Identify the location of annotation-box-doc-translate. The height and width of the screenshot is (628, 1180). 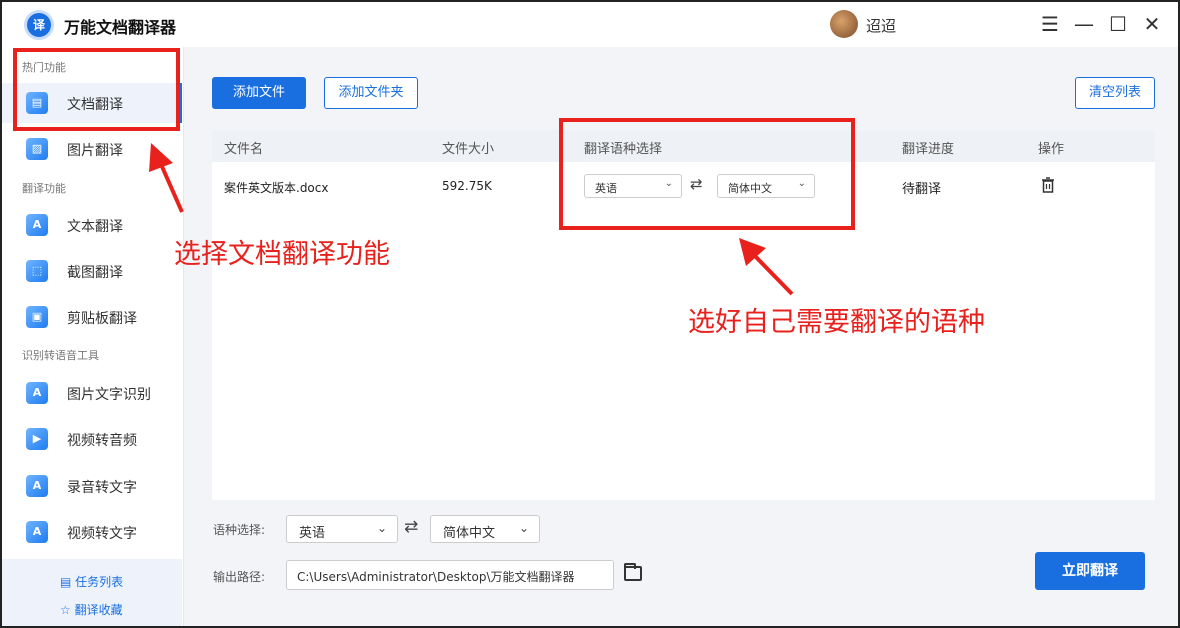
(96, 89).